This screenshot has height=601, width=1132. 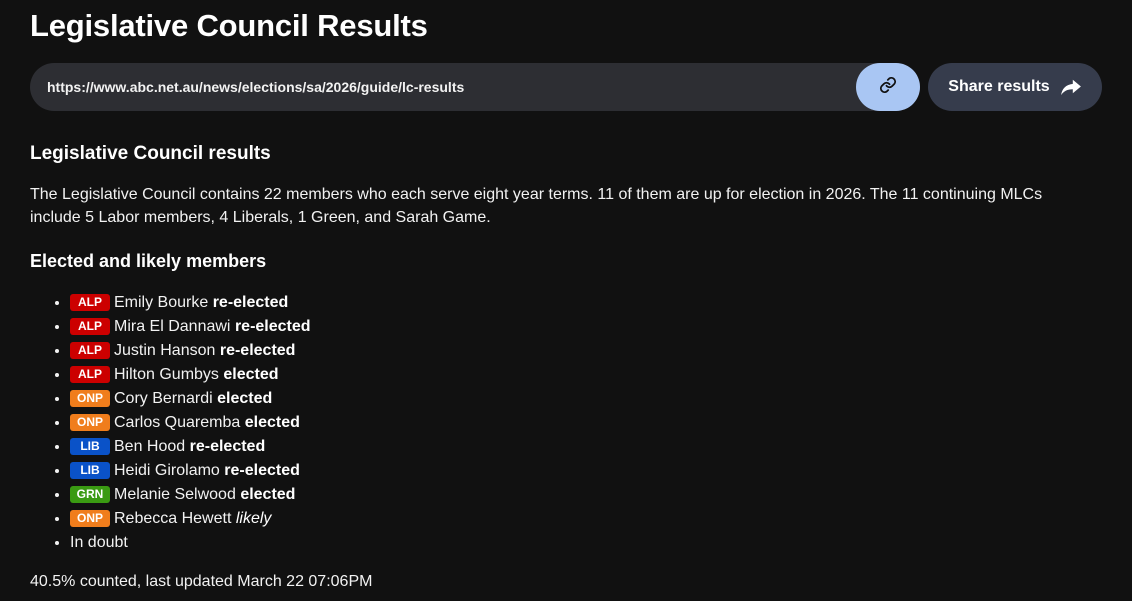 I want to click on member-item: ONPCarlos Quaremba elected, so click(x=190, y=423).